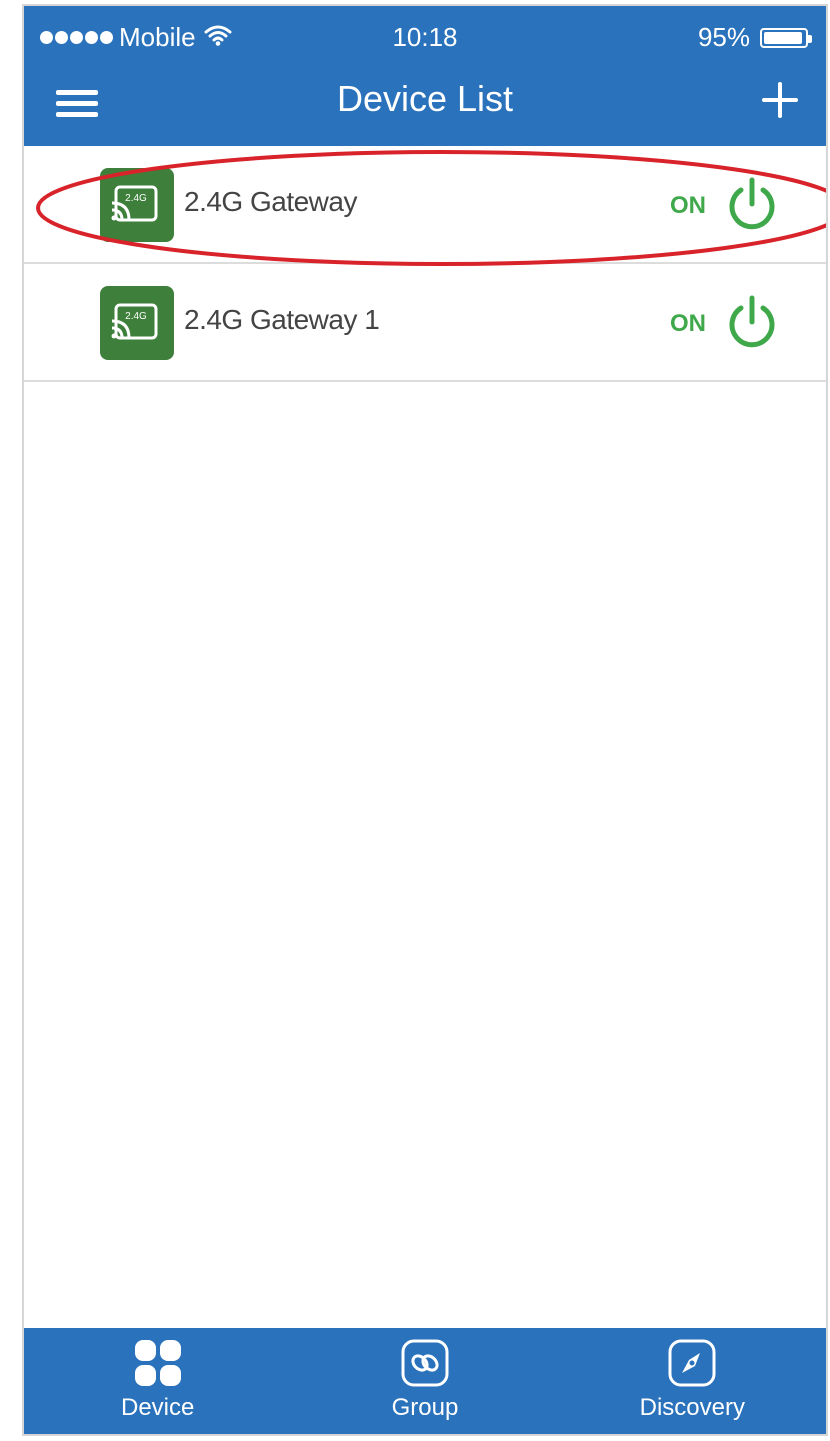 The width and height of the screenshot is (830, 1441). I want to click on tab-group: Group, so click(424, 1381).